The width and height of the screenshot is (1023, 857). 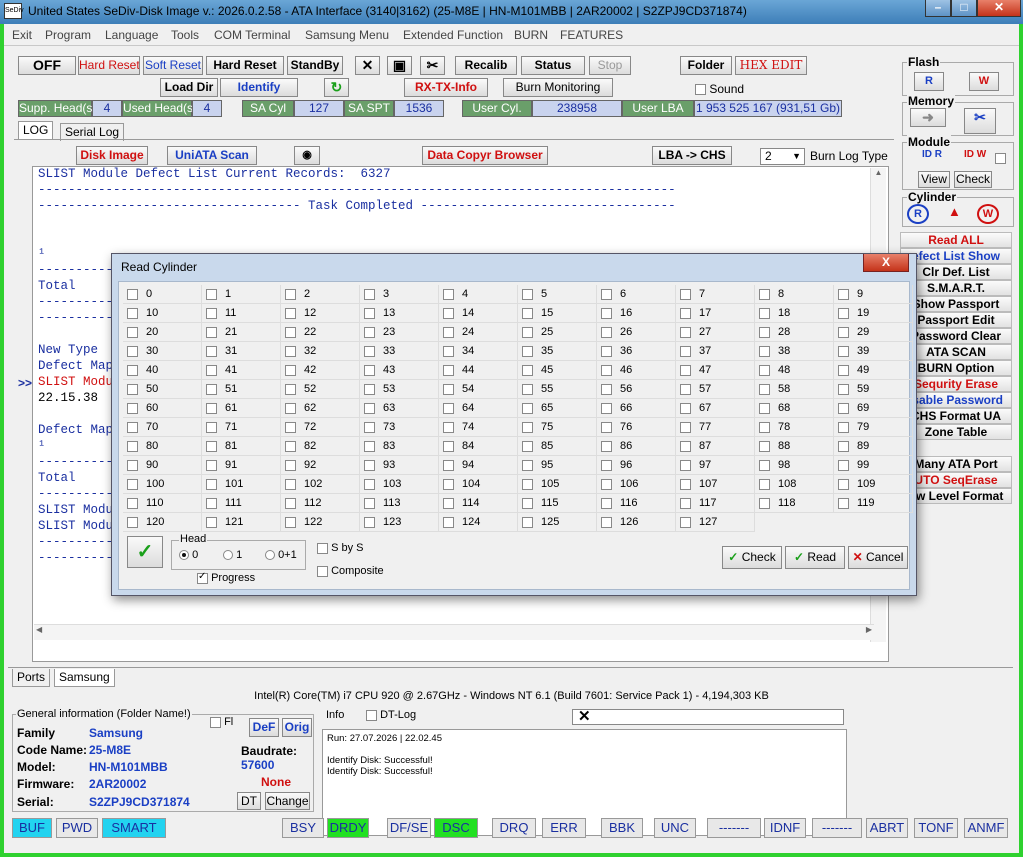 I want to click on cylinder-checkbox: 112, so click(x=320, y=503).